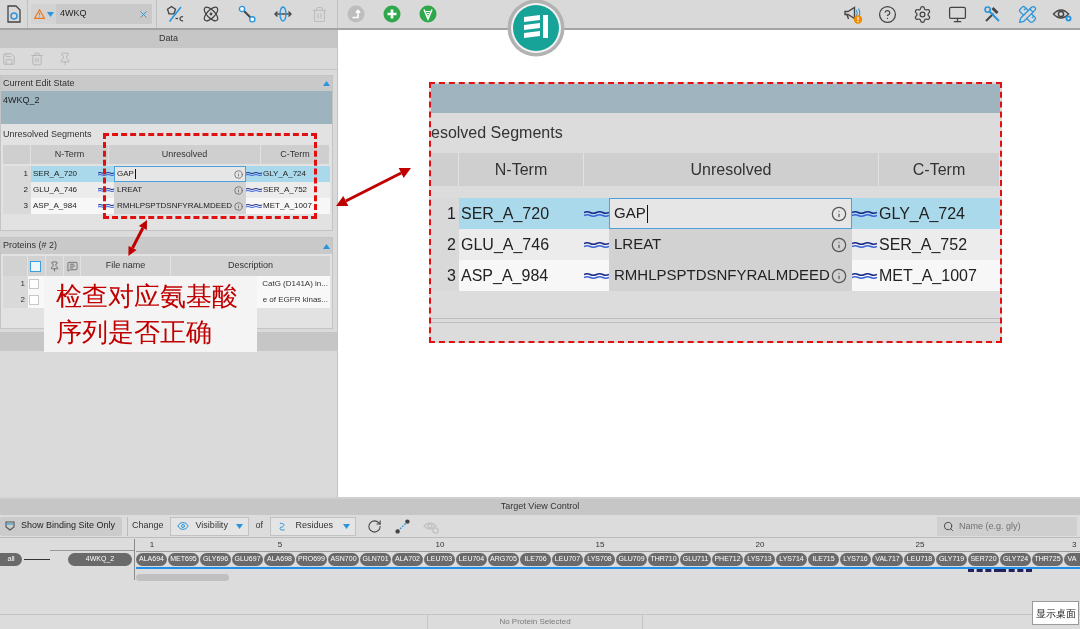 The width and height of the screenshot is (1080, 629). Describe the element at coordinates (282, 526) in the screenshot. I see `squiggle-icon` at that location.